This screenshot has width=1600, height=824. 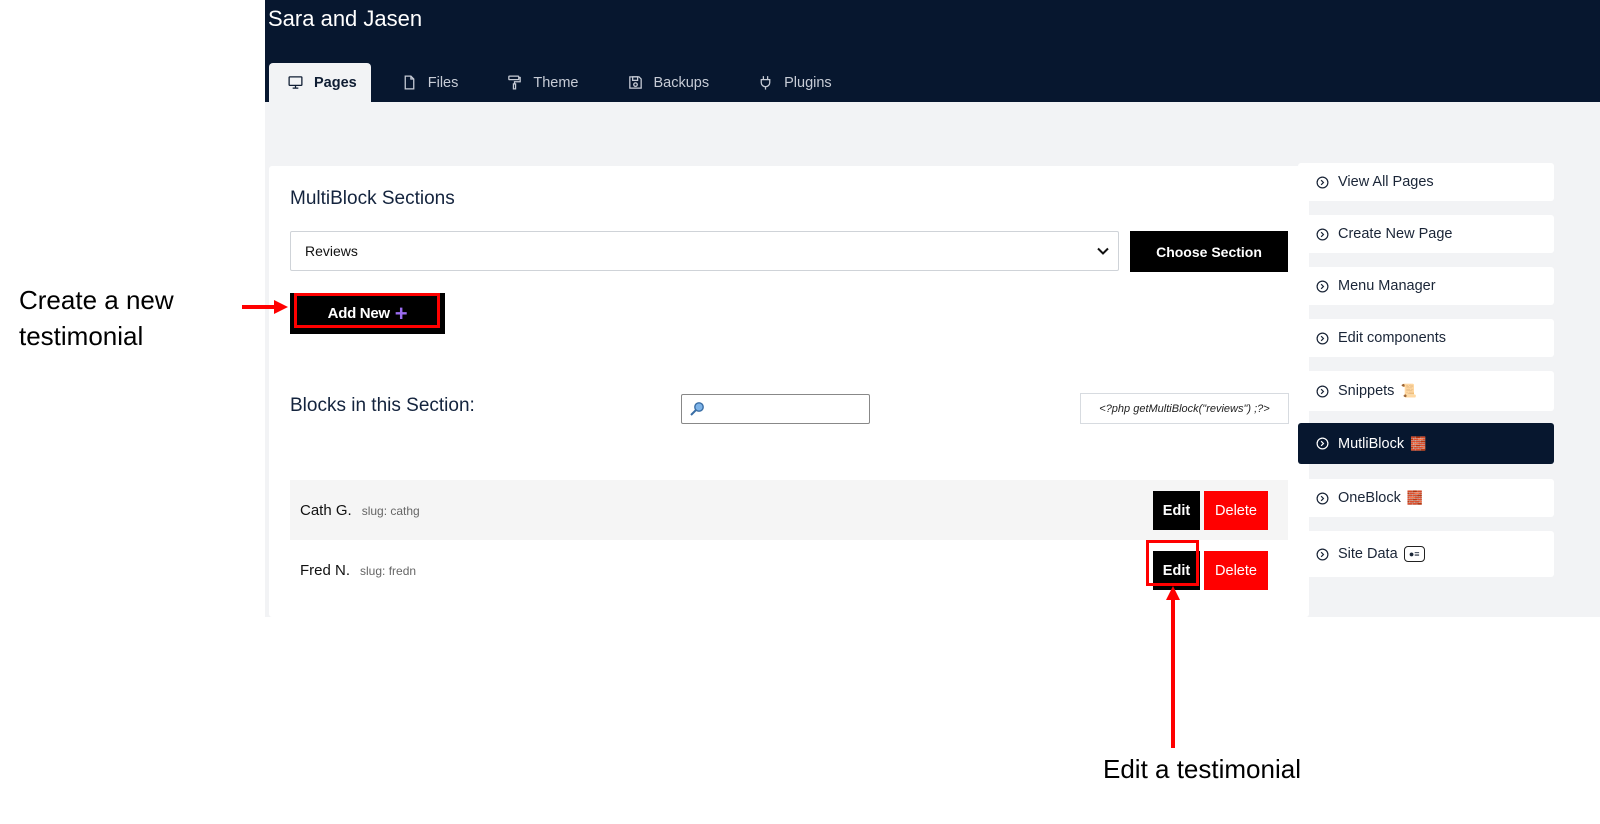 What do you see at coordinates (789, 570) in the screenshot?
I see `table-row: Fred N. slug: fredn Edit Delete` at bounding box center [789, 570].